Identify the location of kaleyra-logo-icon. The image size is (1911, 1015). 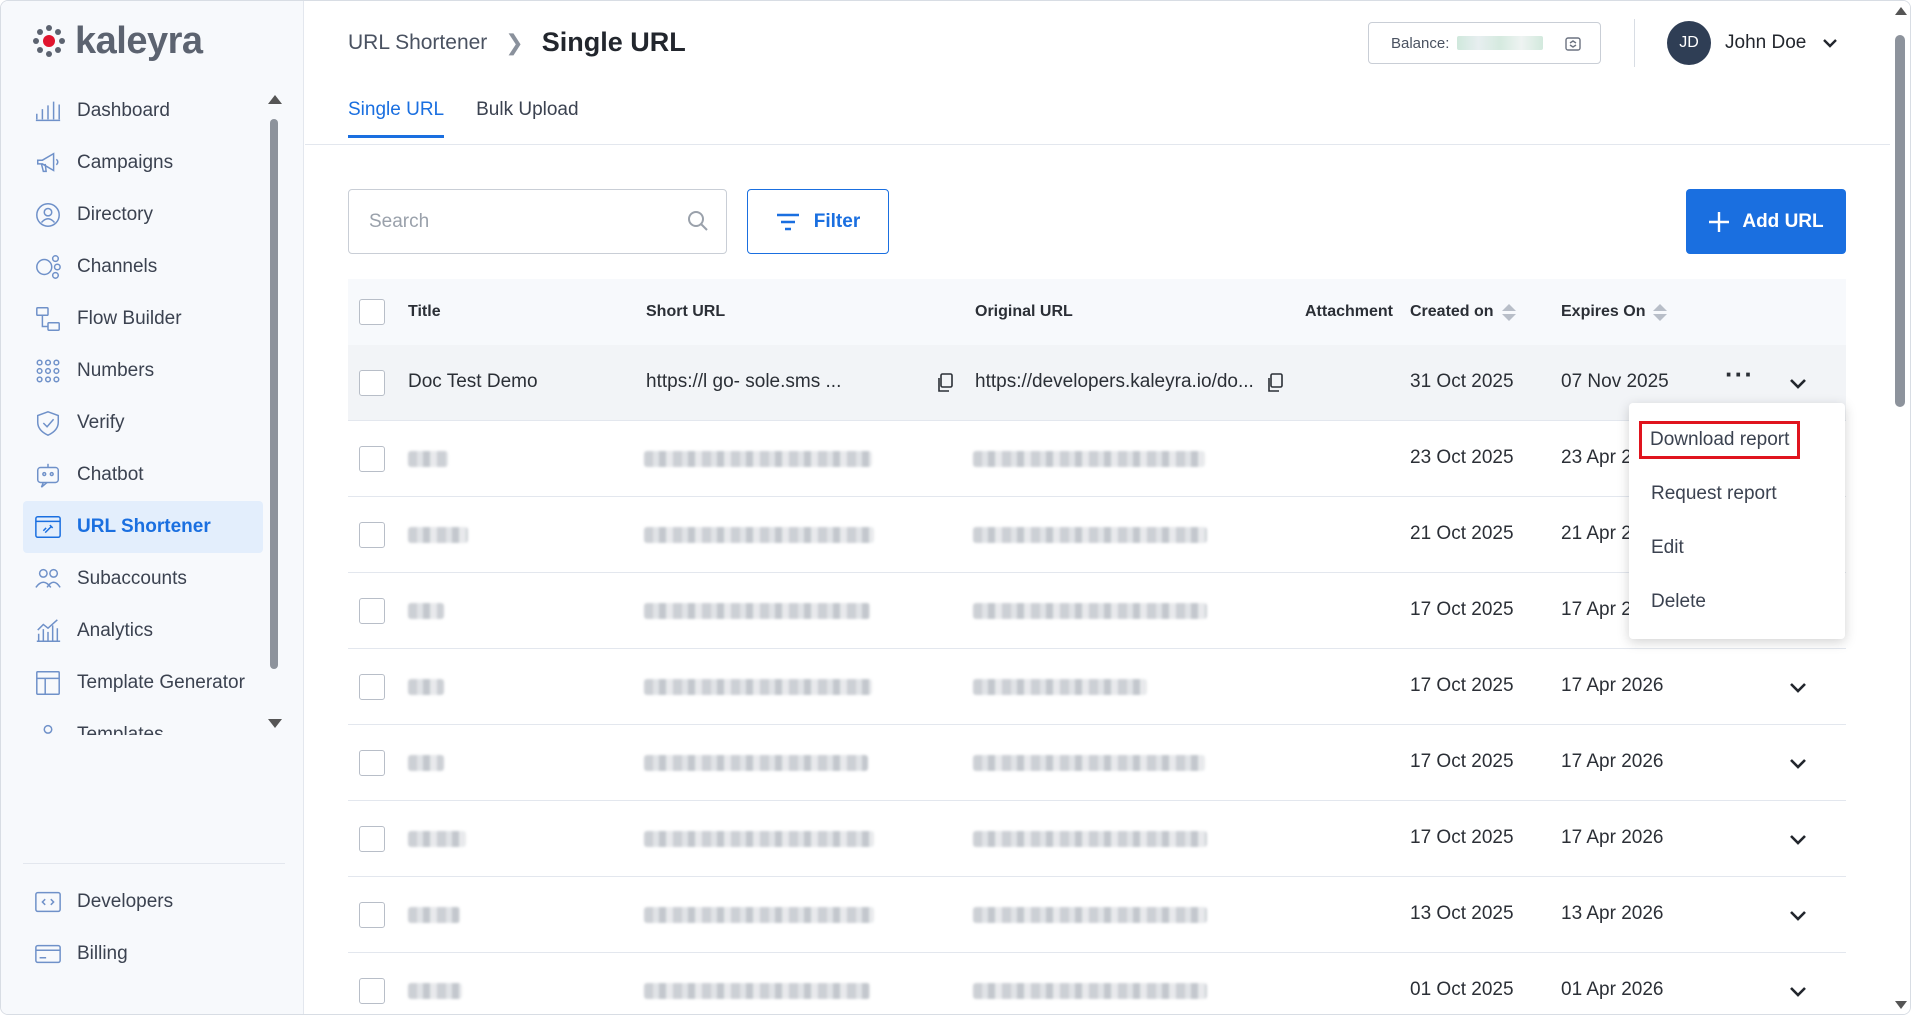
(49, 41).